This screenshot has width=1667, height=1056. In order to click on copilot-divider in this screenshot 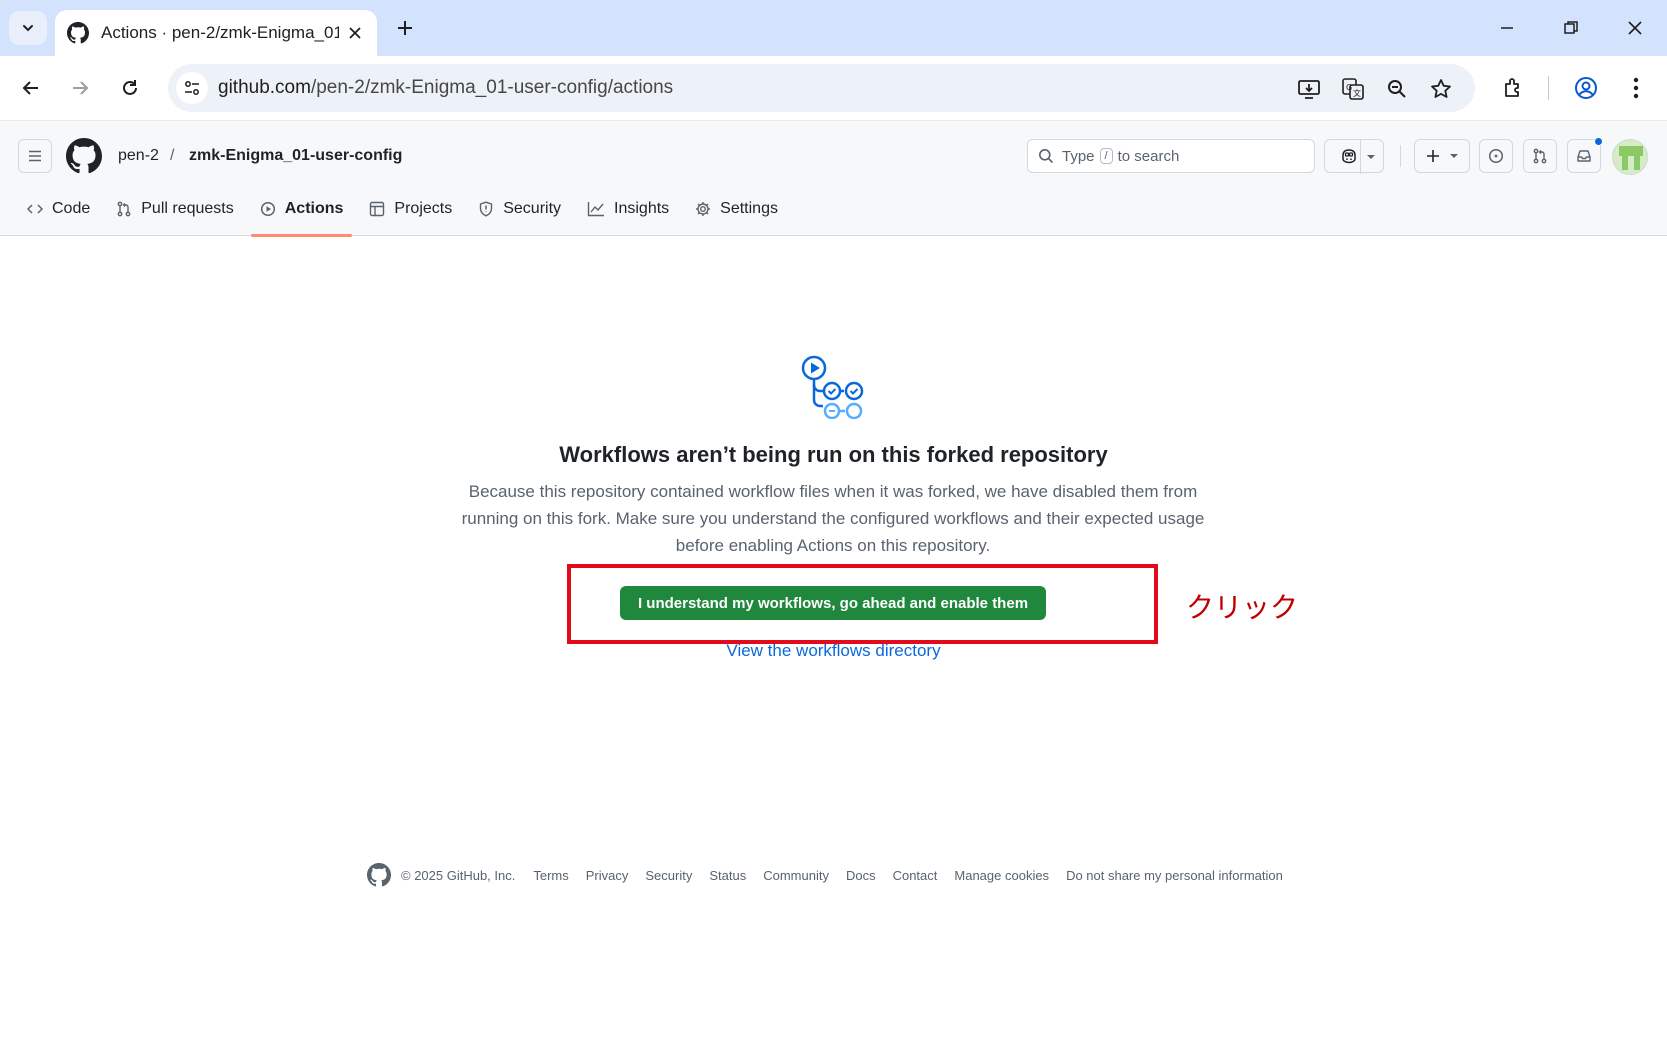, I will do `click(1360, 157)`.